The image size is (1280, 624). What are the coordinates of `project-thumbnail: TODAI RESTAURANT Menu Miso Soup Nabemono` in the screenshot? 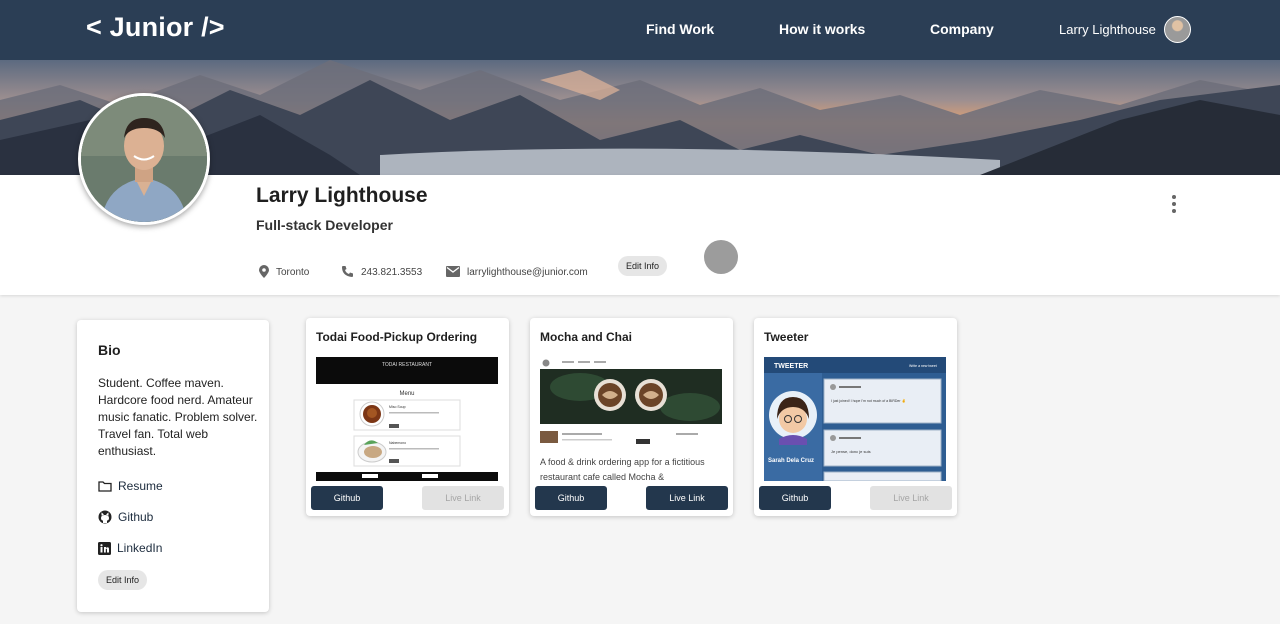 It's located at (407, 419).